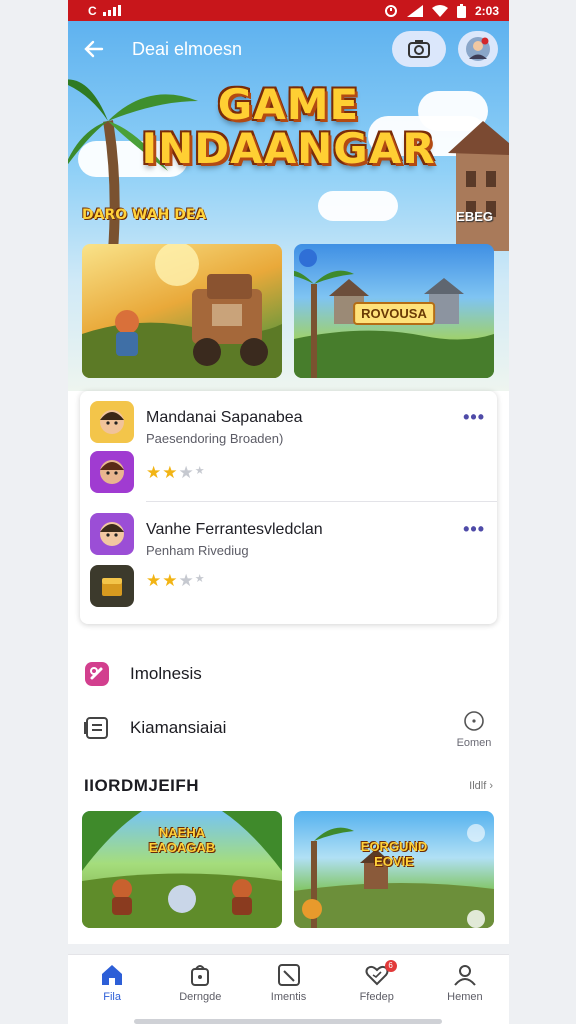  I want to click on card-label-line2: EAOAGAB, so click(182, 847).